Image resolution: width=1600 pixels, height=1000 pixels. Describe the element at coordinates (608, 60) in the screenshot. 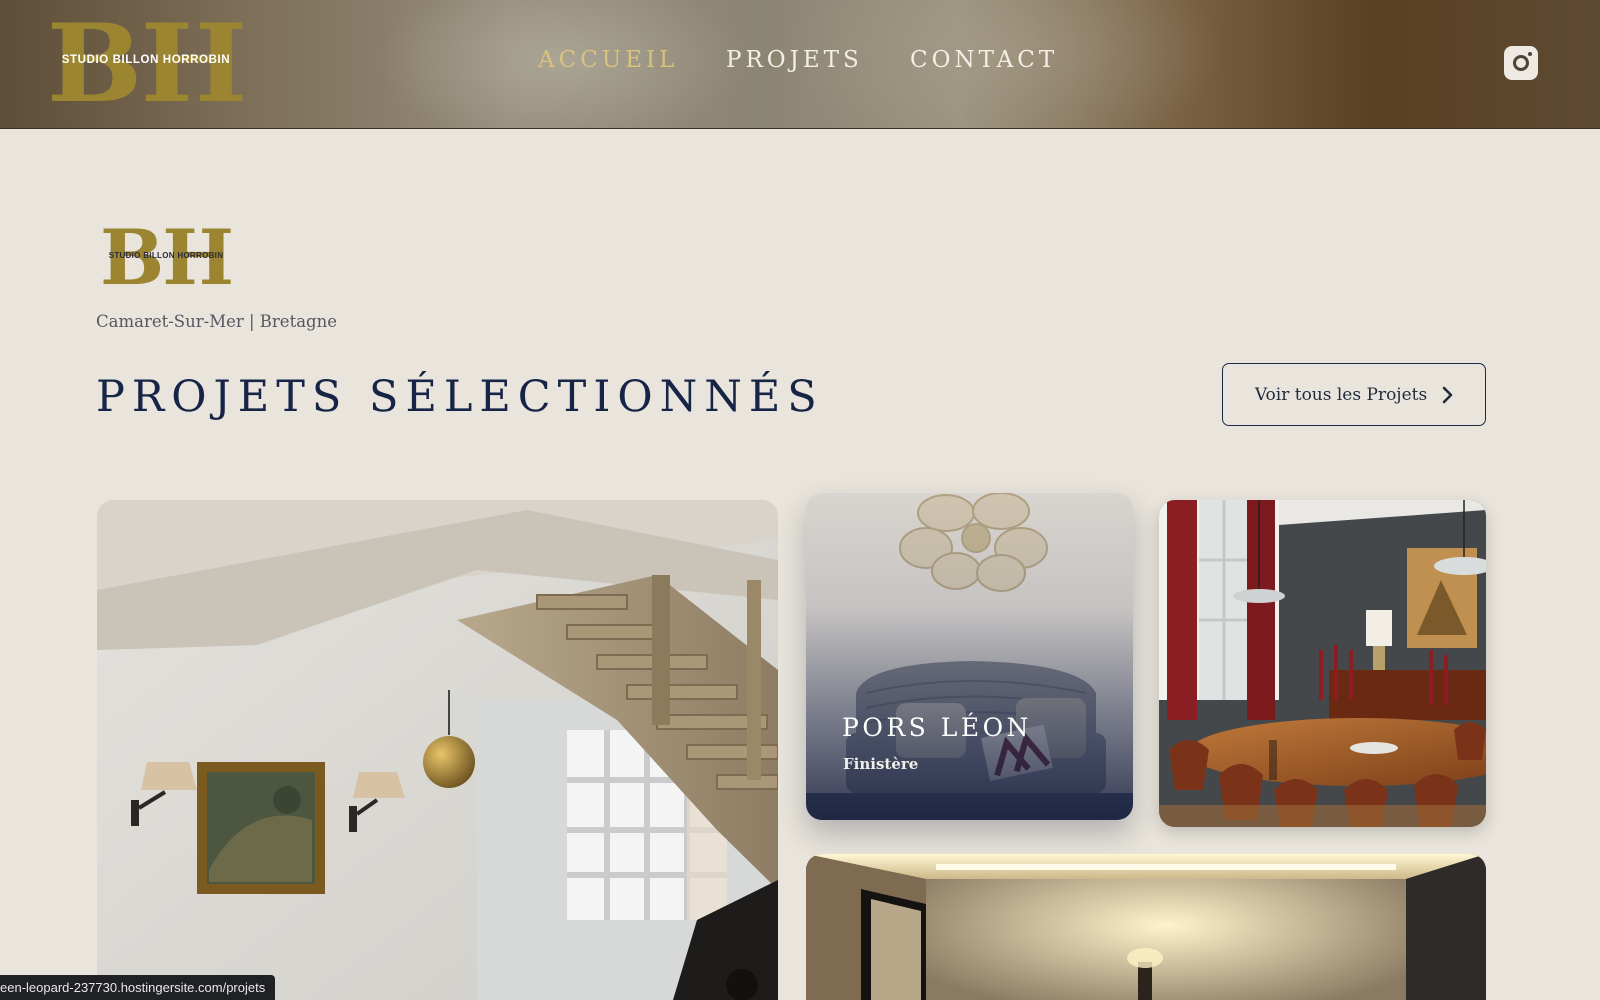

I see `nav-item-accueil: ACCUEIL` at that location.